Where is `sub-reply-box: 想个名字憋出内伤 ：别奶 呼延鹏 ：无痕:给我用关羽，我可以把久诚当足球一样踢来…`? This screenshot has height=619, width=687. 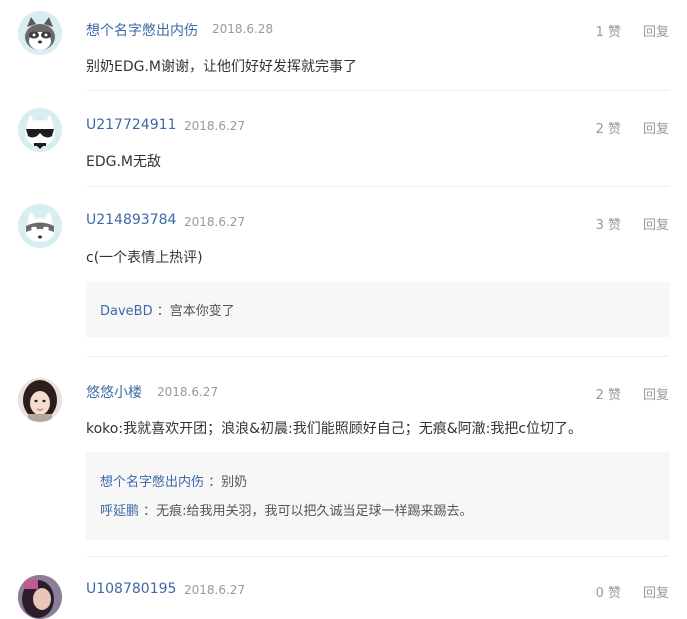
sub-reply-box: 想个名字憋出内伤 ：别奶 呼延鹏 ：无痕:给我用关羽，我可以把久诚当足球一样踢来… is located at coordinates (378, 496).